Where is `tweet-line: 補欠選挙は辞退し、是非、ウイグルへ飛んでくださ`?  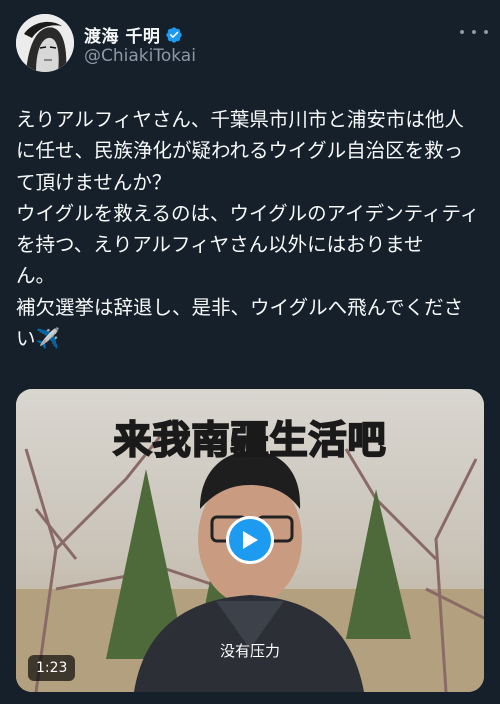
tweet-line: 補欠選挙は辞退し、是非、ウイグルへ飛んでくださ is located at coordinates (240, 307).